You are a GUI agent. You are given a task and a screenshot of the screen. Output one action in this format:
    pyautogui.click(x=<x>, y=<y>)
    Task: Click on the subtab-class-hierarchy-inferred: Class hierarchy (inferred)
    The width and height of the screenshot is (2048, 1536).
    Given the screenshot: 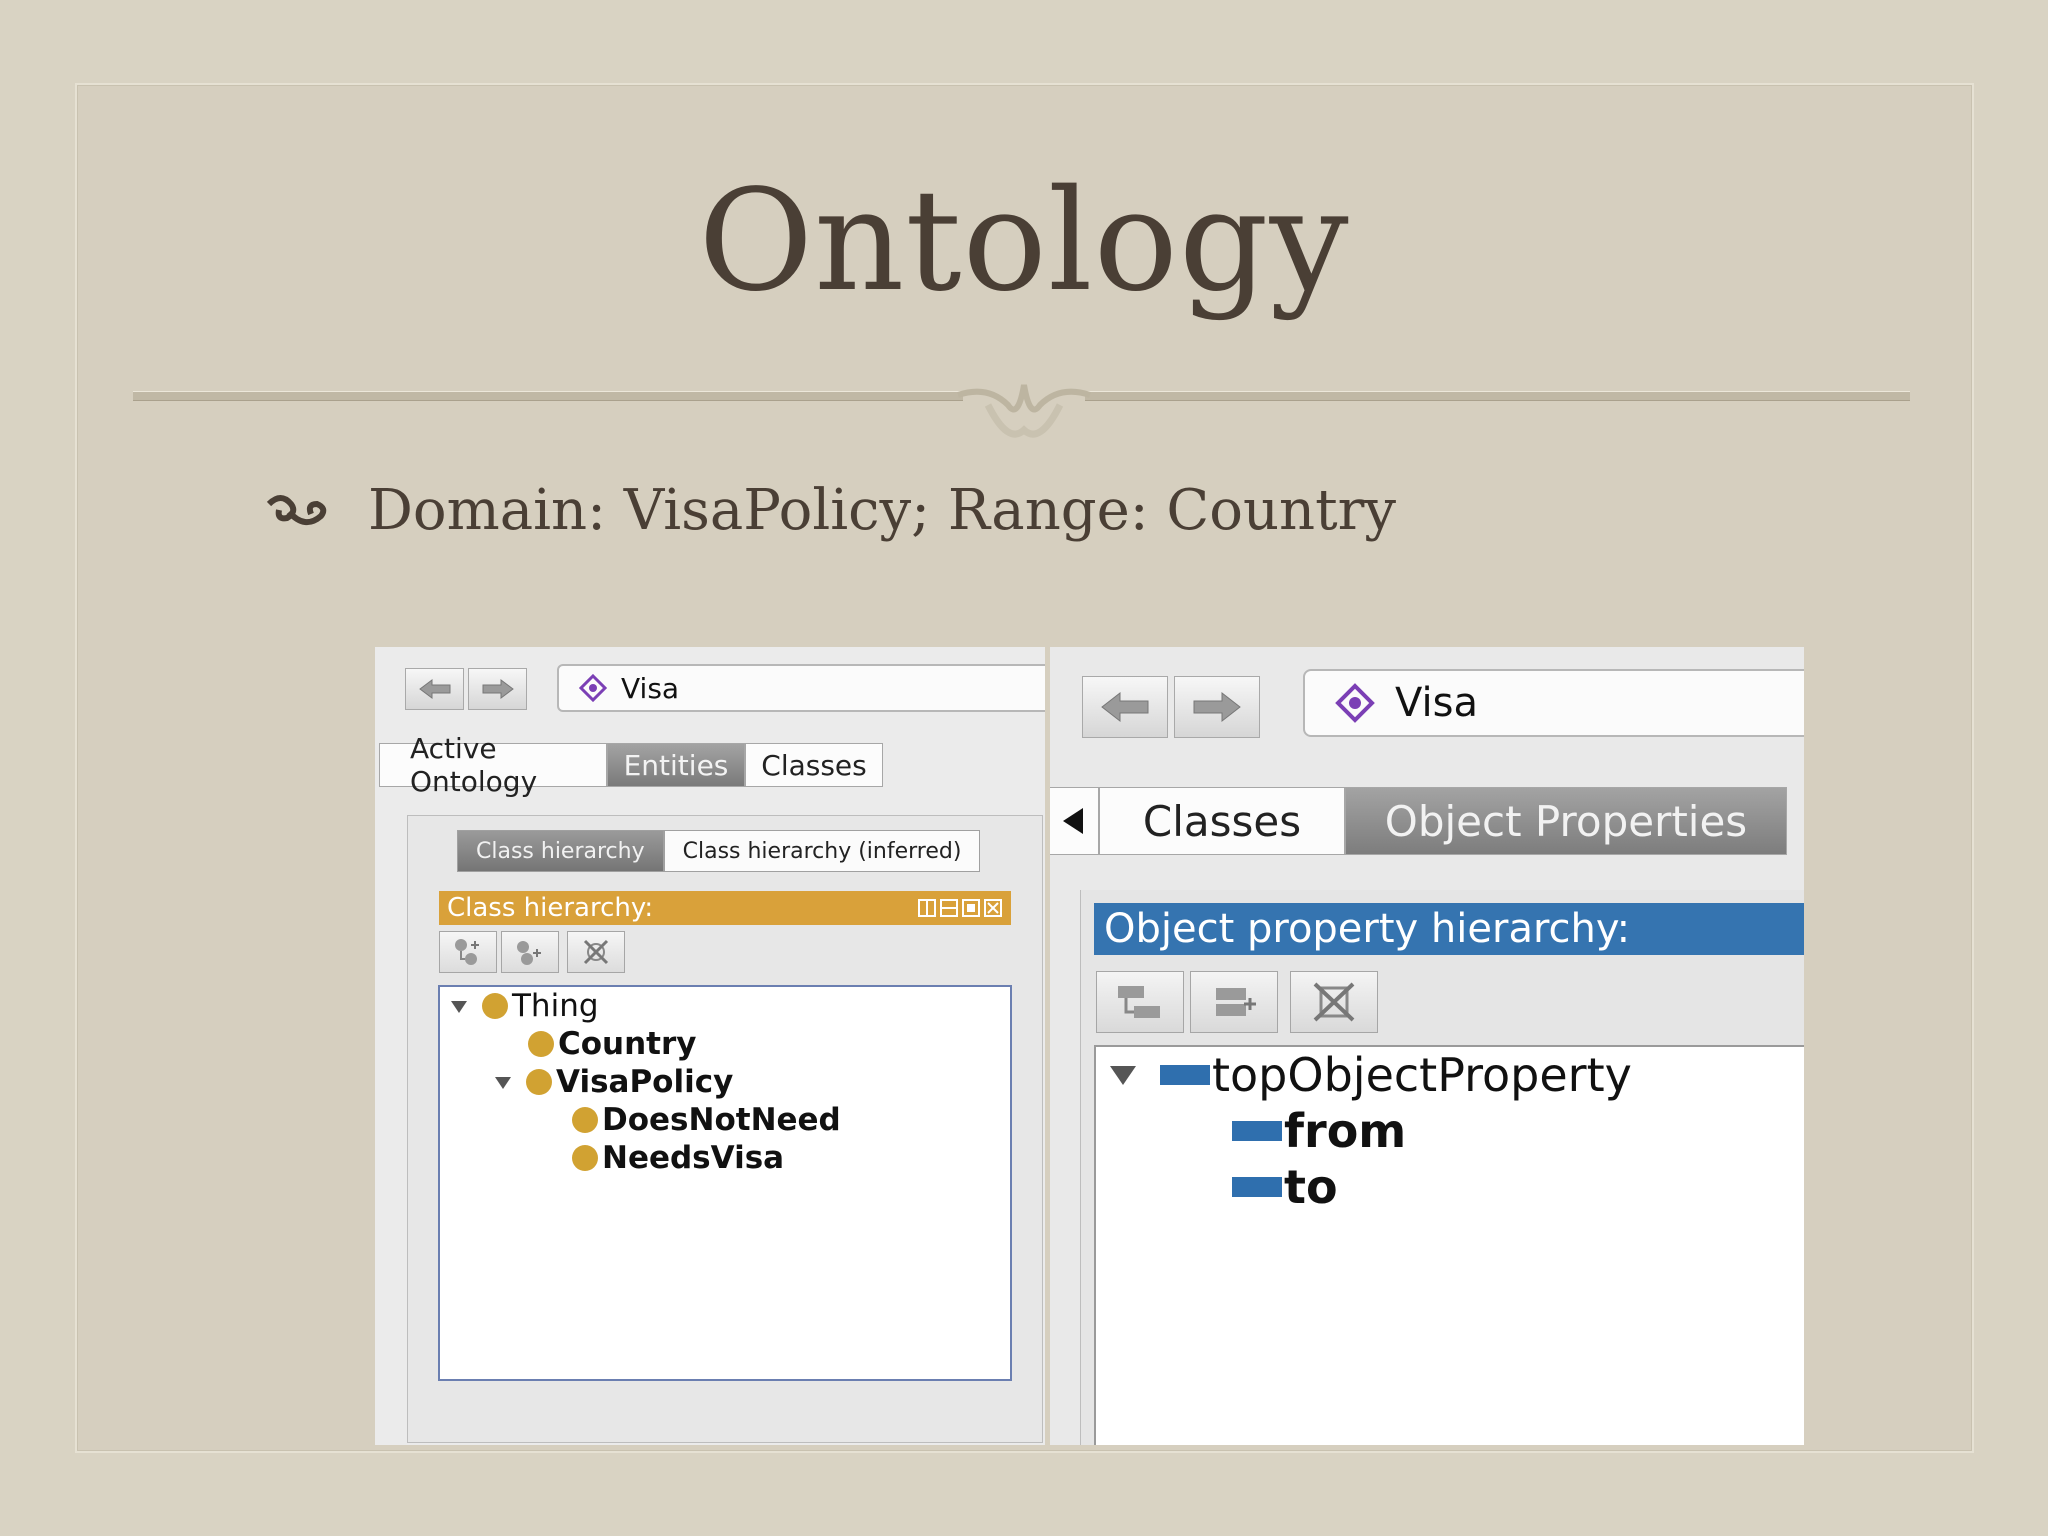 What is the action you would take?
    pyautogui.click(x=822, y=851)
    